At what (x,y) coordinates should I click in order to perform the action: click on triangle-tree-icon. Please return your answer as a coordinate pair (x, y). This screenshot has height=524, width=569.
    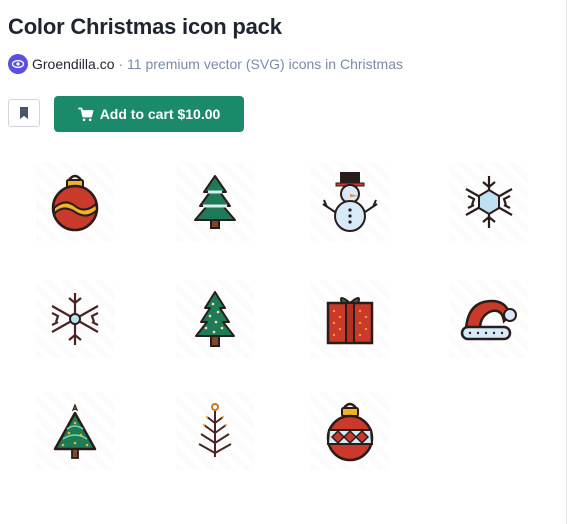
    Looking at the image, I should click on (75, 431).